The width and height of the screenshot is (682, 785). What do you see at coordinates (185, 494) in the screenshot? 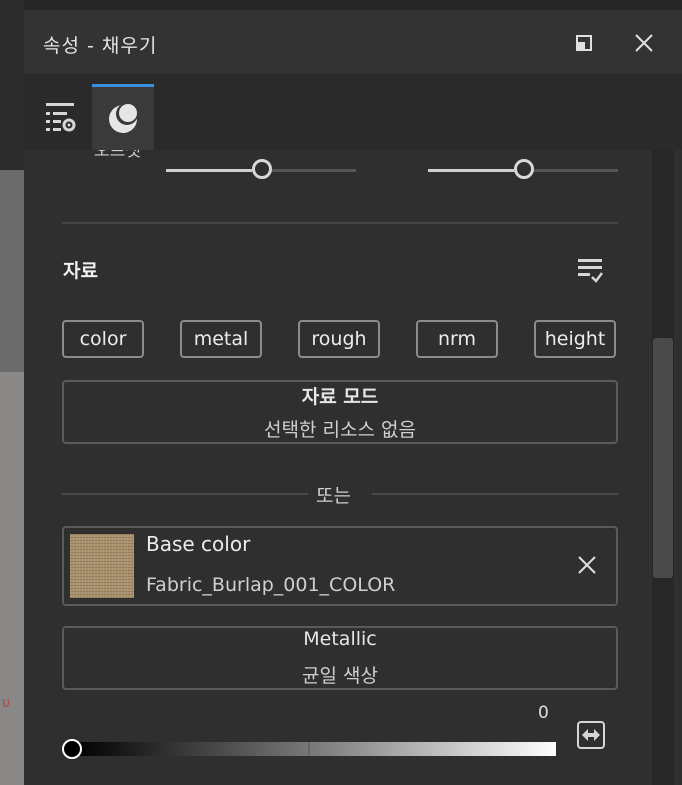
I see `or-divider-left` at bounding box center [185, 494].